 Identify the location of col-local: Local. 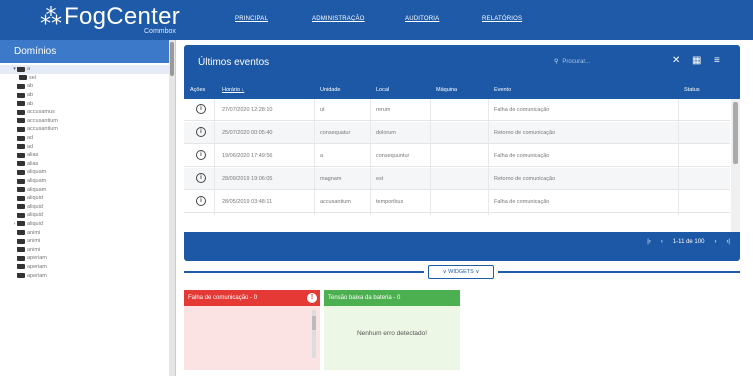
(382, 90).